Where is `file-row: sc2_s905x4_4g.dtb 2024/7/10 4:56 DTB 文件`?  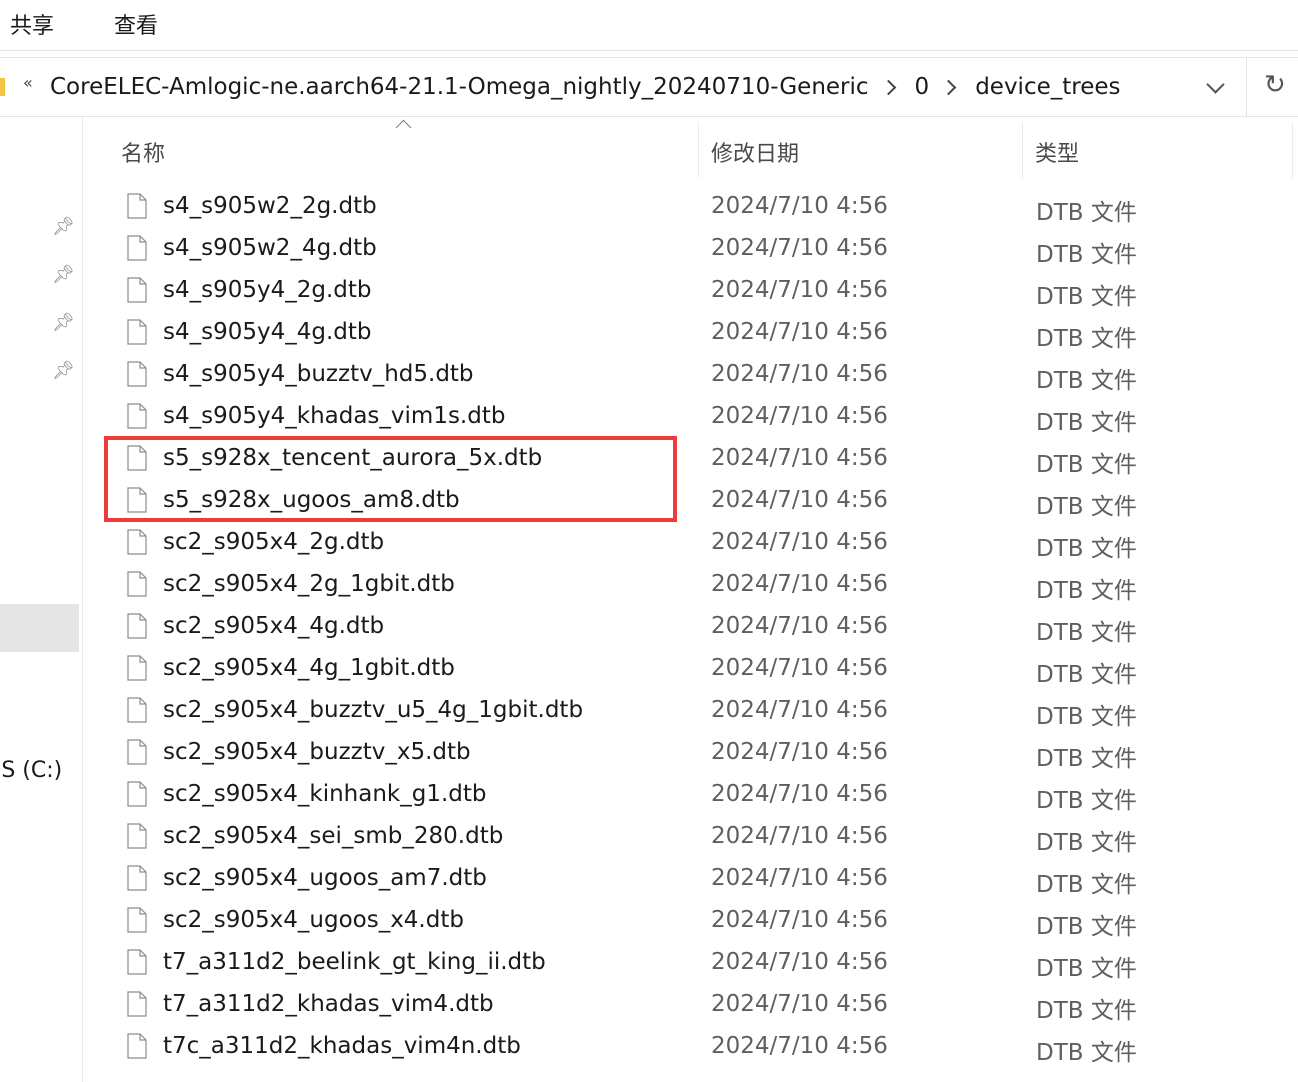
file-row: sc2_s905x4_4g.dtb 2024/7/10 4:56 DTB 文件 is located at coordinates (704, 629).